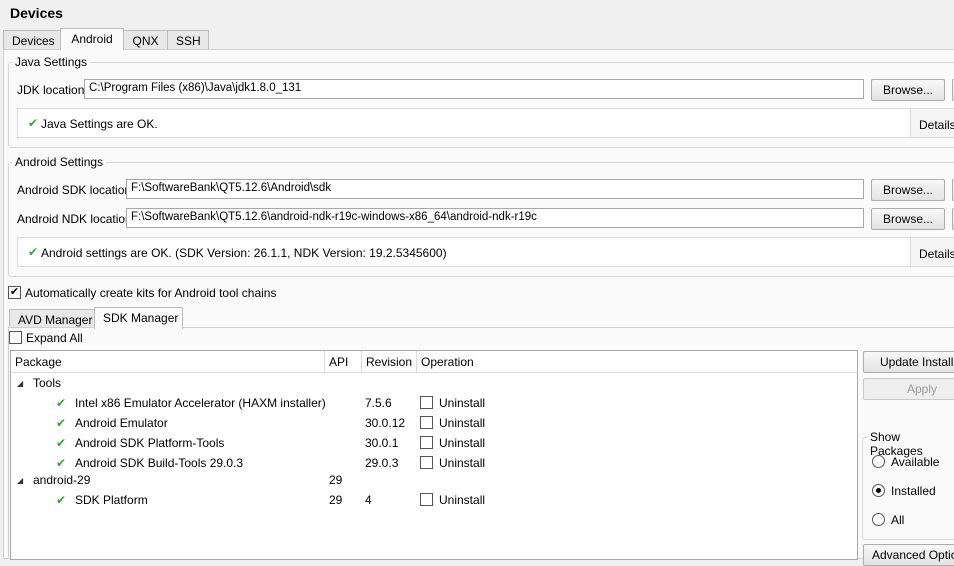 This screenshot has width=954, height=566. I want to click on java-status-box: ✔ Java Settings are OK. Details, so click(485, 123).